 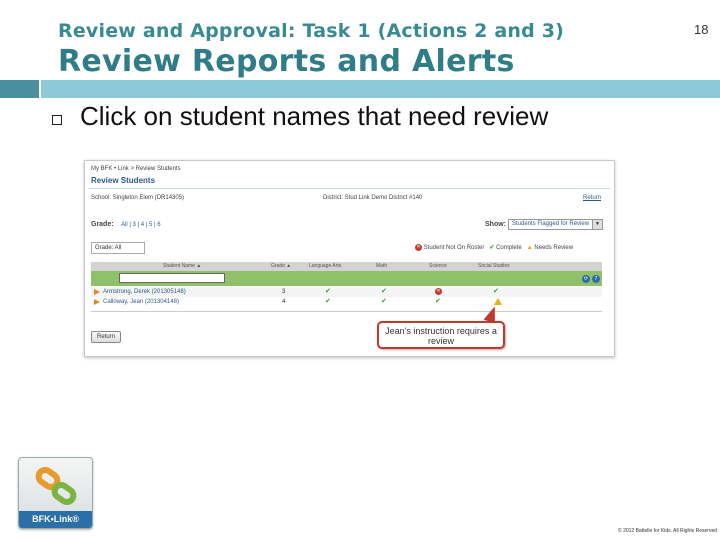 I want to click on bullet-marker, so click(x=57, y=120).